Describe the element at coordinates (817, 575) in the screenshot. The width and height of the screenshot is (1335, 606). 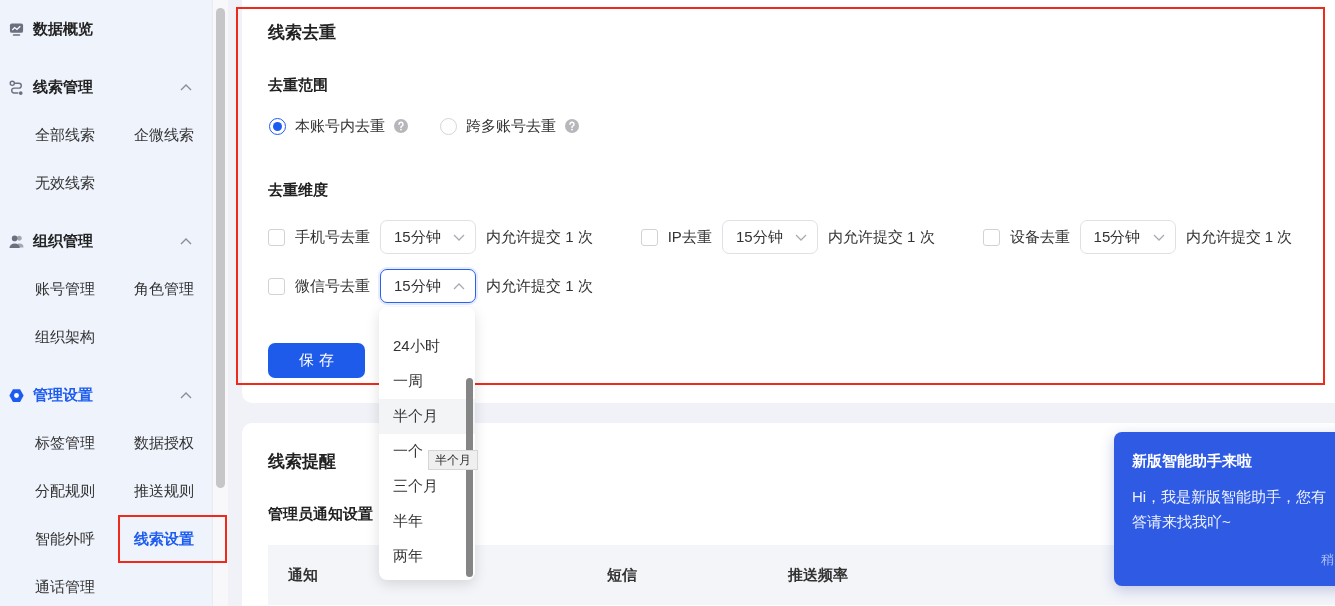
I see `column-header: 推送频率` at that location.